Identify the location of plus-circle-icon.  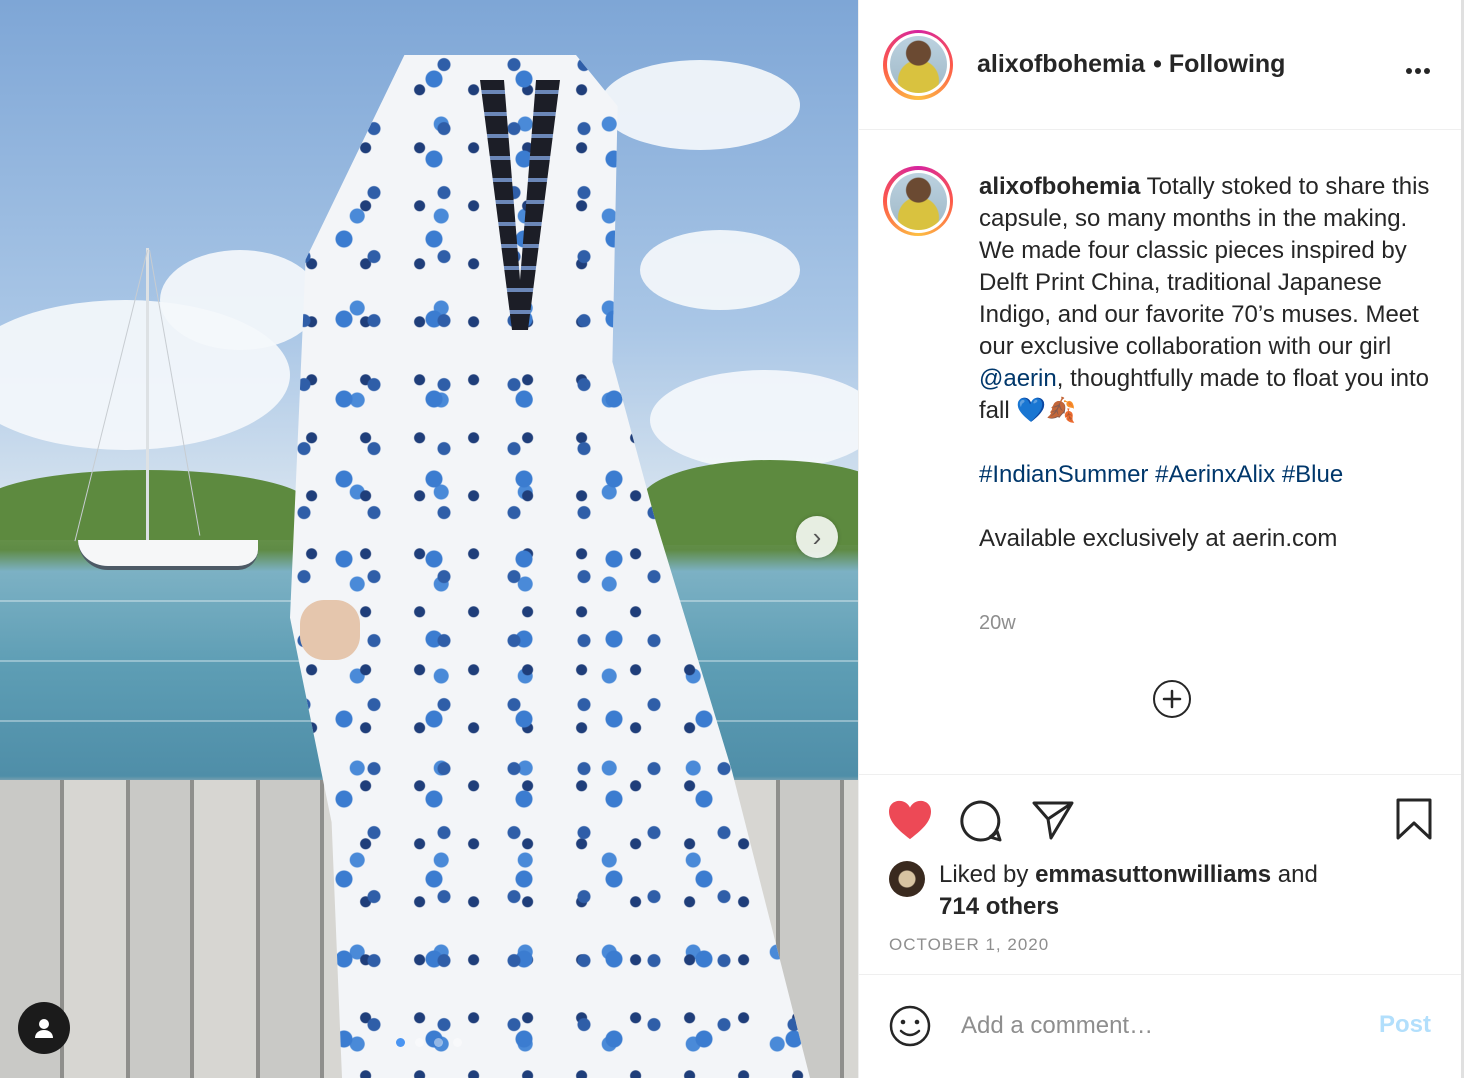
(1172, 699).